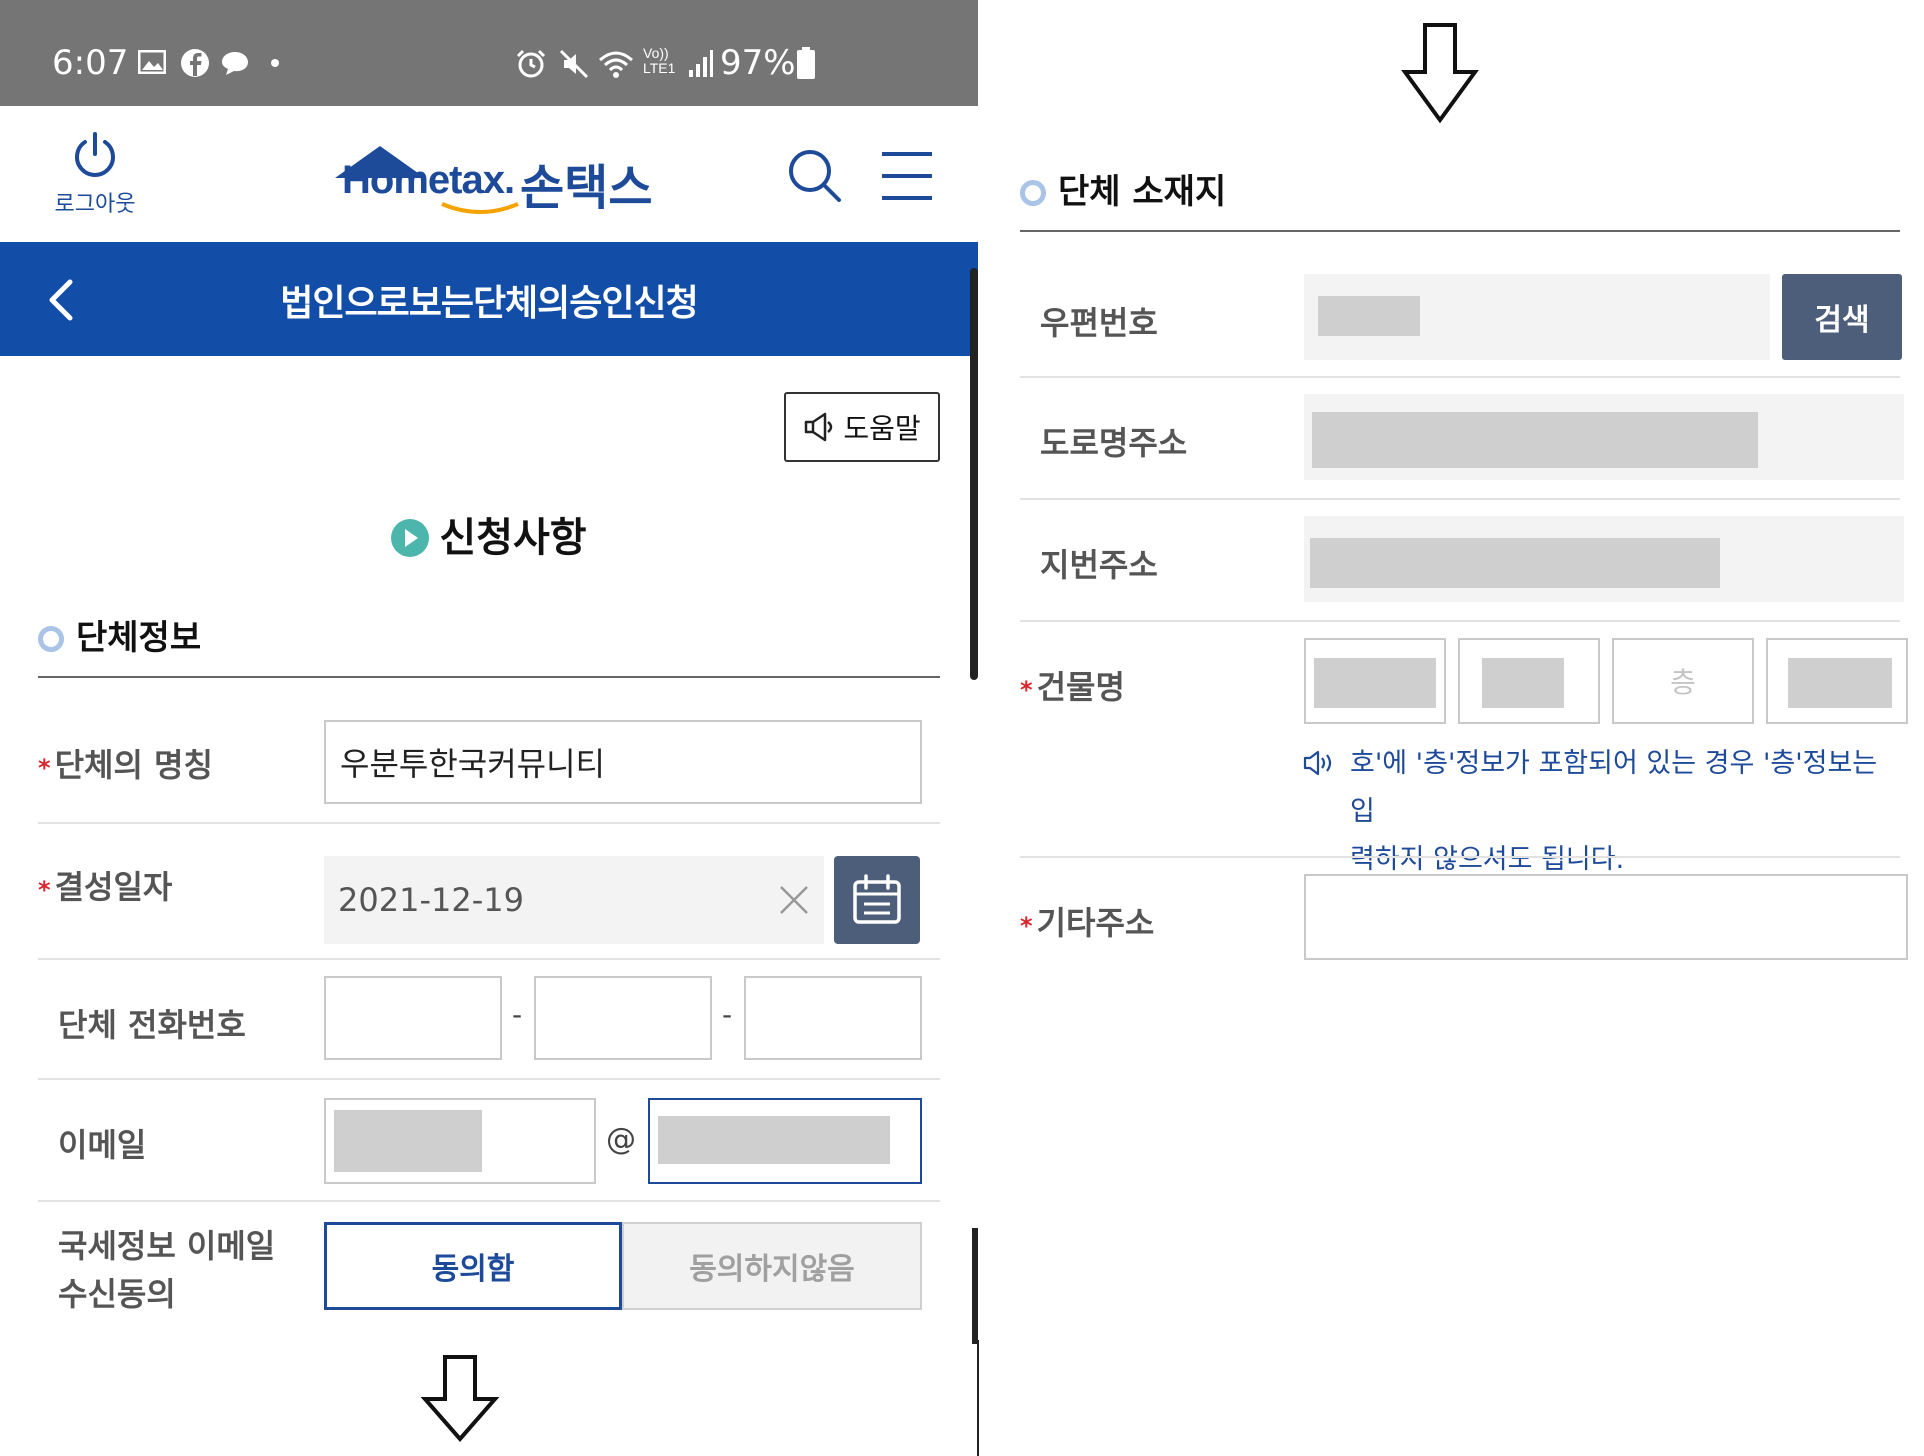 This screenshot has height=1456, width=1924. What do you see at coordinates (139, 638) in the screenshot?
I see `group-info-heading-text: 단체정보` at bounding box center [139, 638].